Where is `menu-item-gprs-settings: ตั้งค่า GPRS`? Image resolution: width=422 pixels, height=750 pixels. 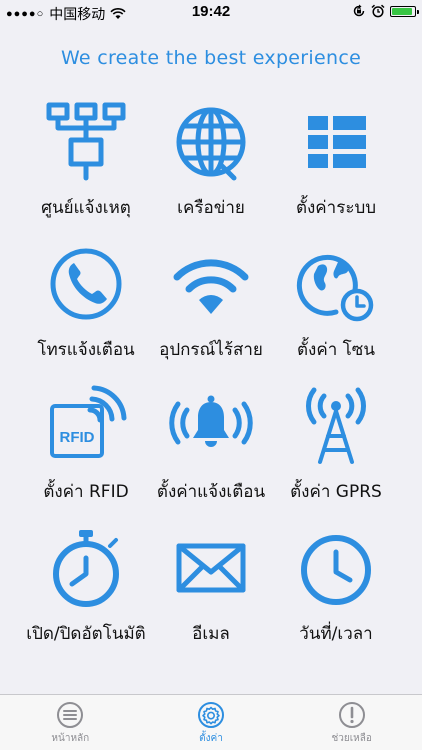 menu-item-gprs-settings: ตั้งค่า GPRS is located at coordinates (336, 449).